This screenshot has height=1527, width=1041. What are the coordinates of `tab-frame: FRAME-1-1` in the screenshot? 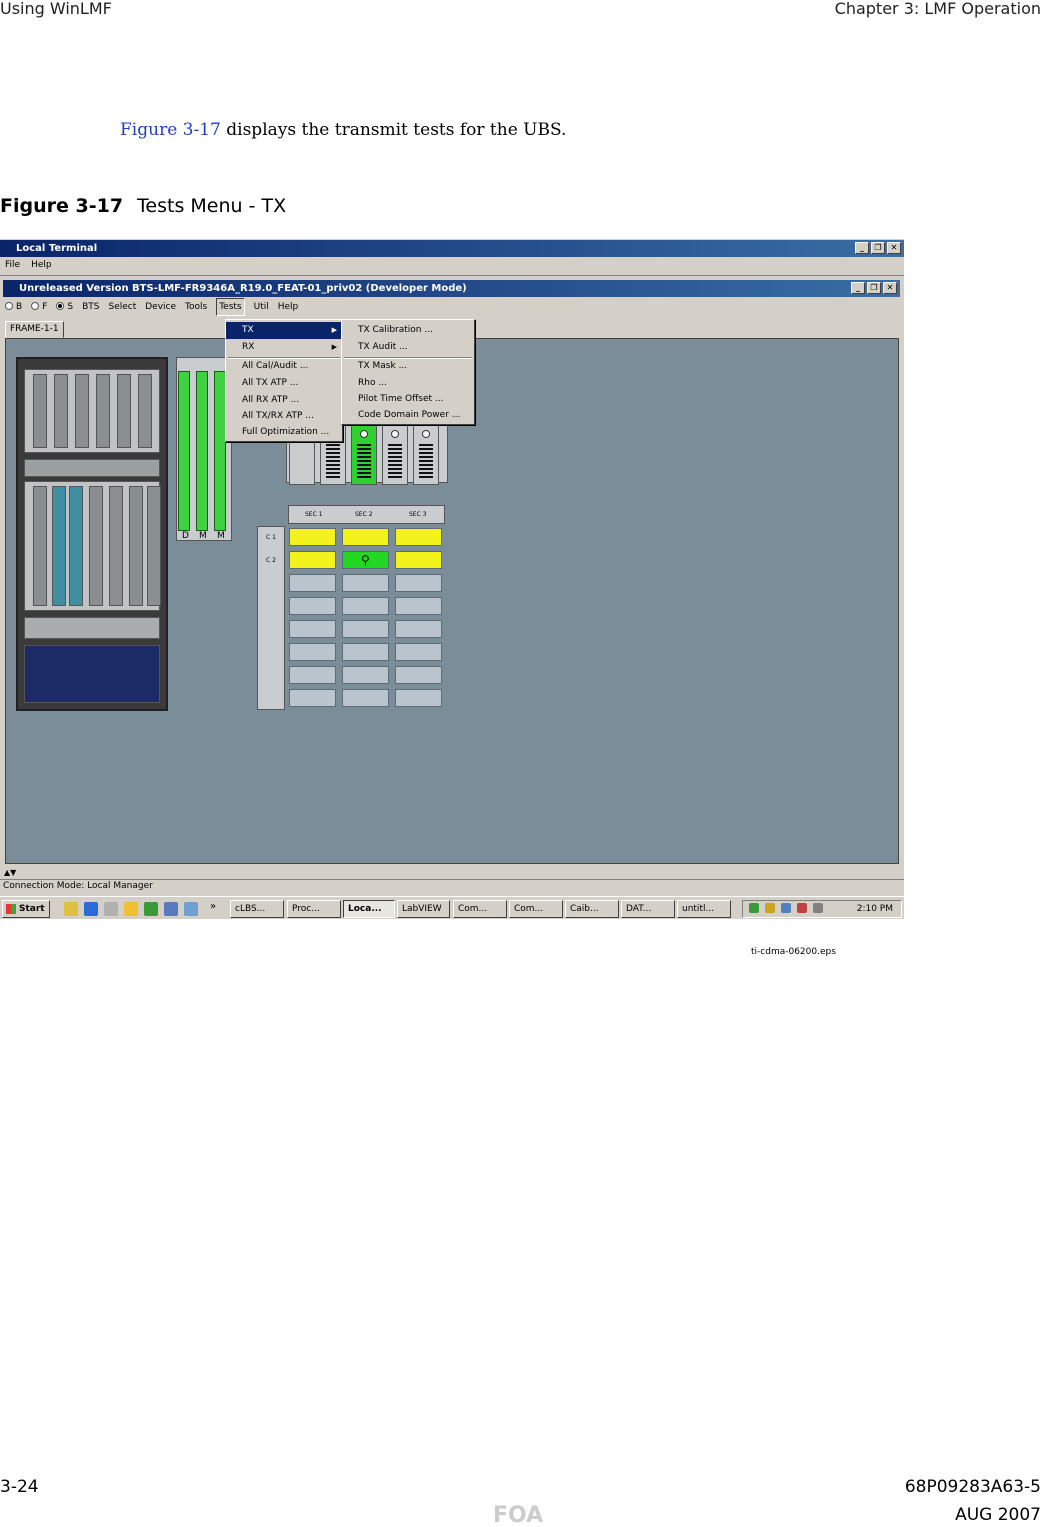 It's located at (34, 329).